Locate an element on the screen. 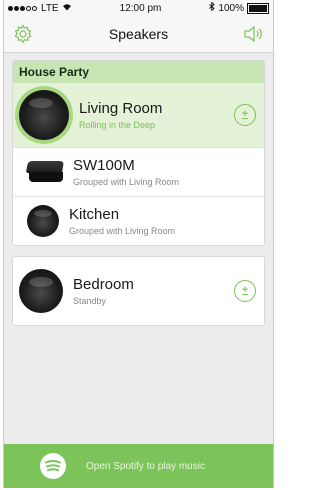 The image size is (320, 490). nav-bar: Speakers is located at coordinates (138, 34).